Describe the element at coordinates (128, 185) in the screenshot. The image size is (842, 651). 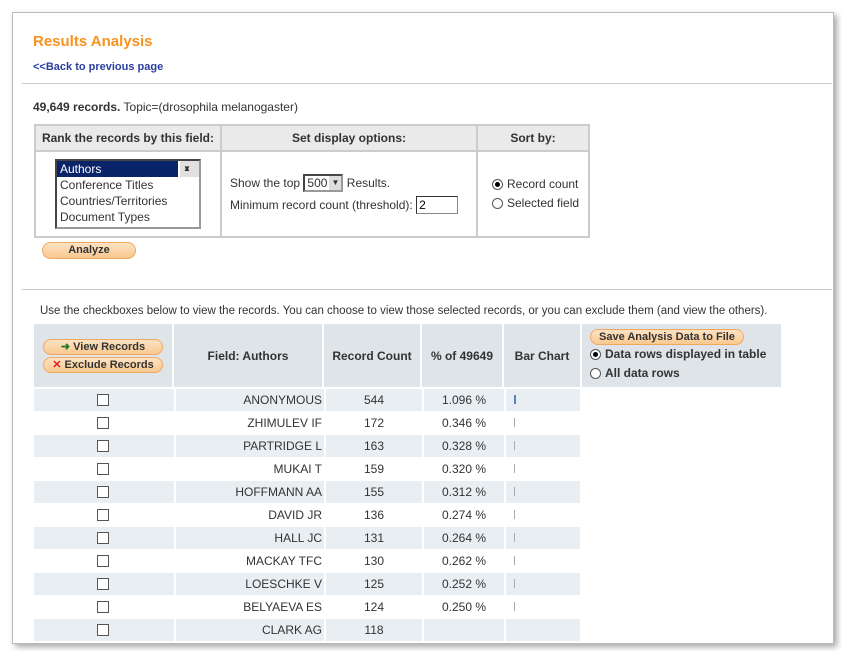
I see `field-option: Conference Titles` at that location.